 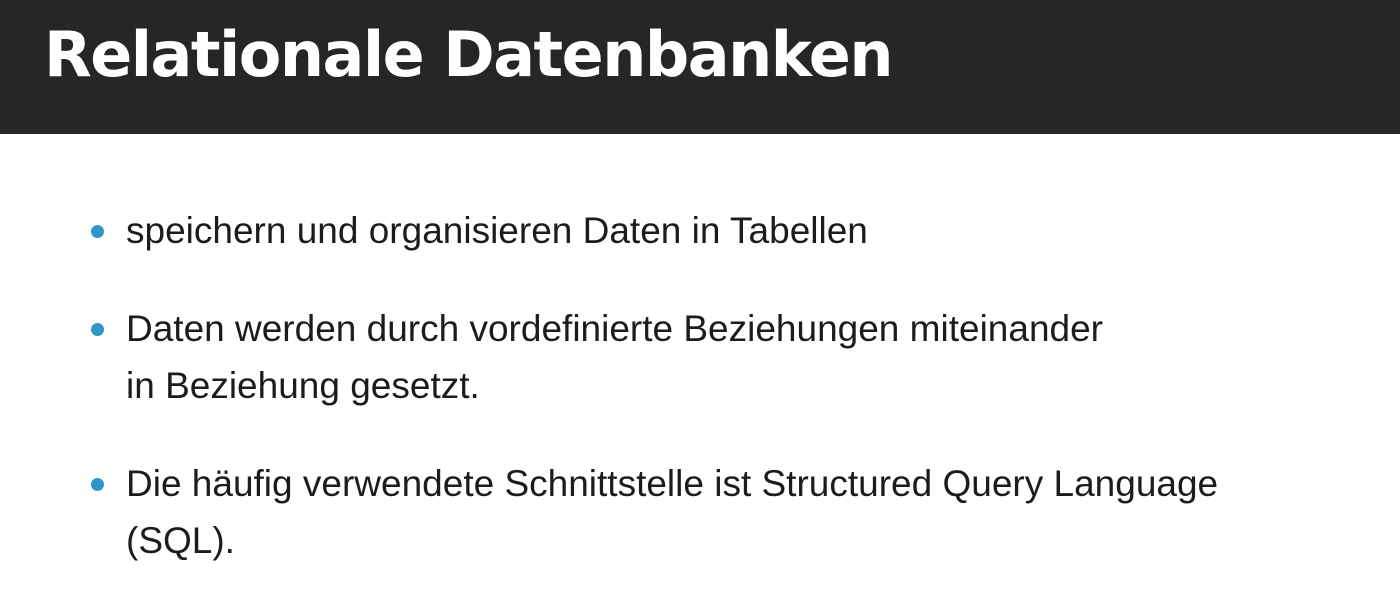 I want to click on bullet-text-line: in Beziehung gesetzt., so click(x=303, y=385).